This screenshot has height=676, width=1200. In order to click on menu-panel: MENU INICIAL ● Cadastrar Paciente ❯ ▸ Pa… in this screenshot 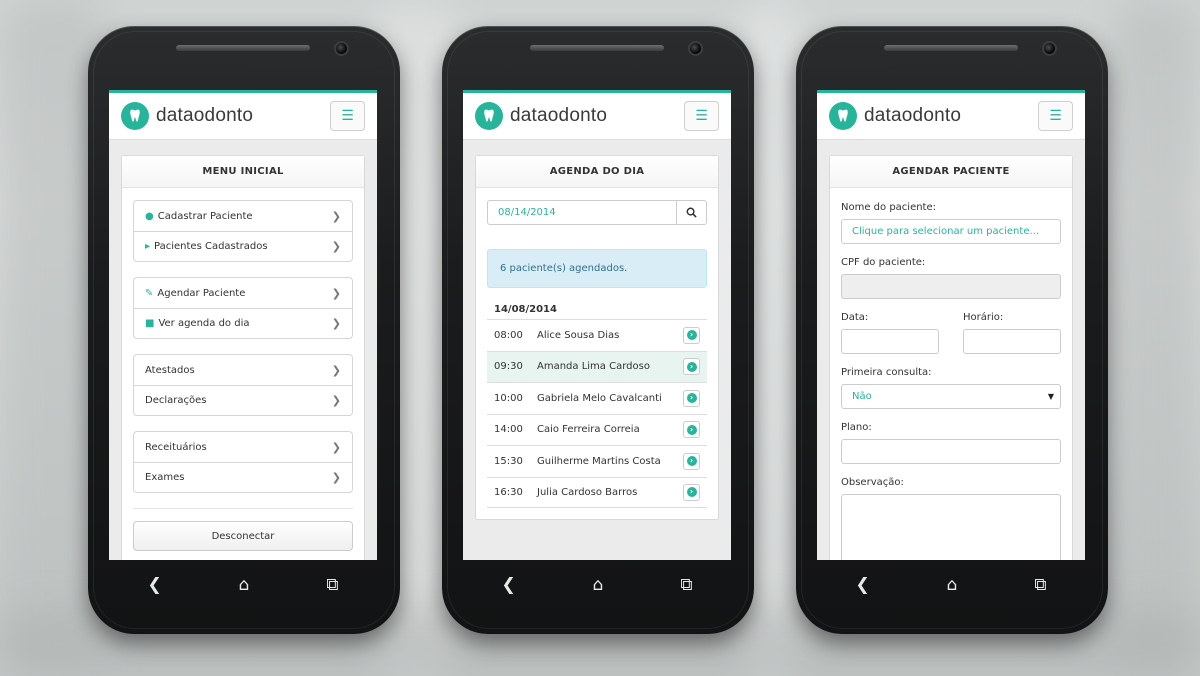, I will do `click(243, 357)`.